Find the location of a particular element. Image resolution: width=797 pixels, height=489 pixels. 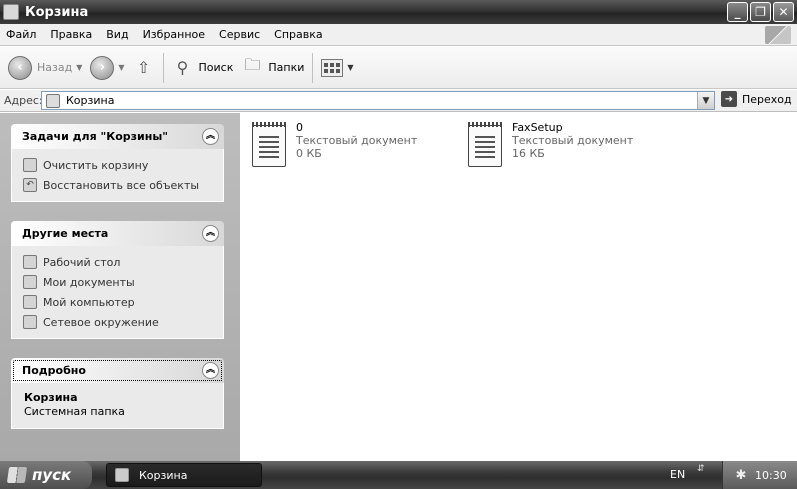

place-label: Мой компьютер is located at coordinates (89, 302).